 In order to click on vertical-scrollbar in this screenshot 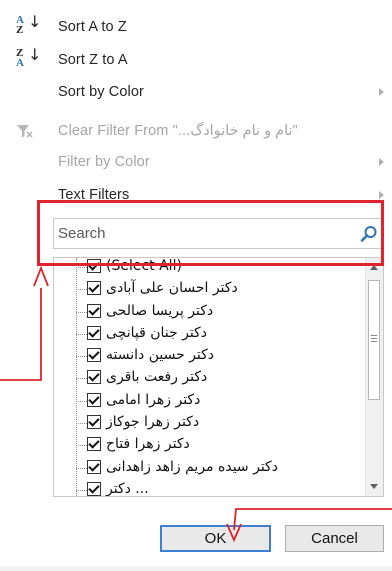, I will do `click(374, 377)`.